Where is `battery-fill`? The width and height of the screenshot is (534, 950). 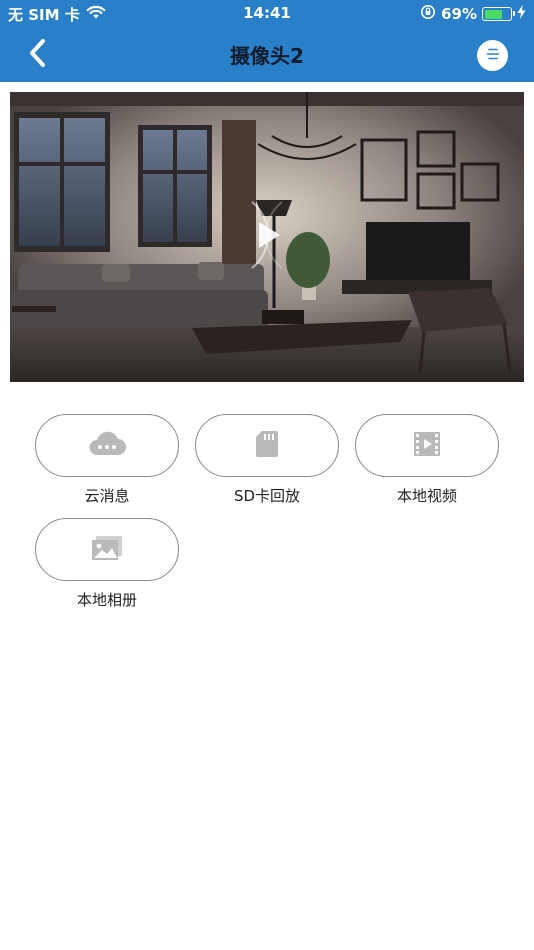 battery-fill is located at coordinates (493, 14).